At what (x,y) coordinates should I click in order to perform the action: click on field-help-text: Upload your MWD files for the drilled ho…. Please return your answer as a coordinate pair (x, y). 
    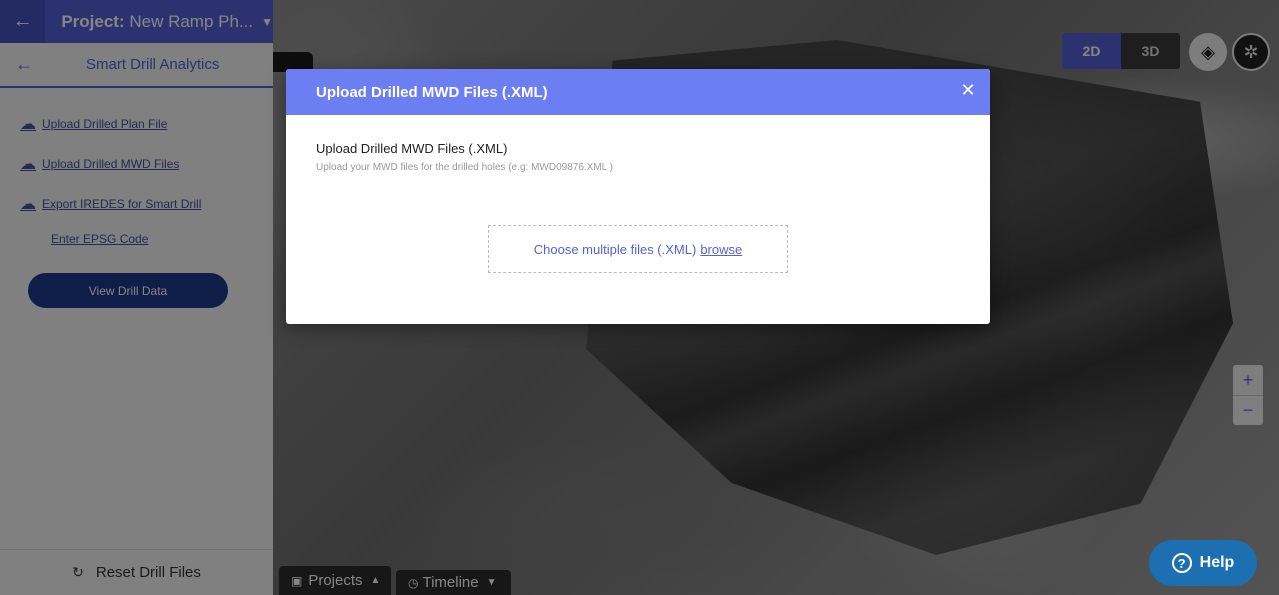
    Looking at the image, I should click on (464, 167).